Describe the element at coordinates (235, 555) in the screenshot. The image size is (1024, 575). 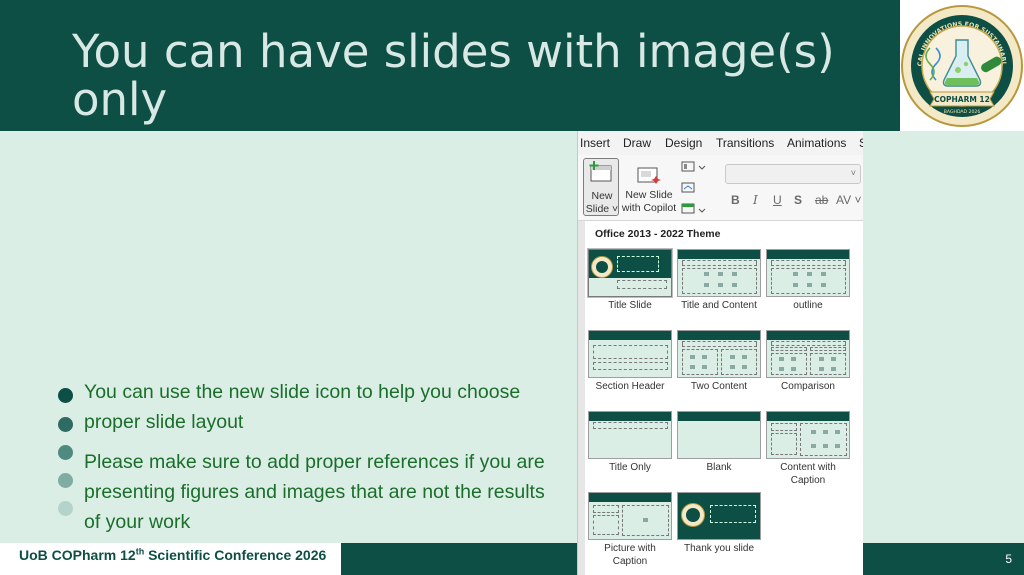
I see `footer-suffix: Scientific Conference 2026` at that location.